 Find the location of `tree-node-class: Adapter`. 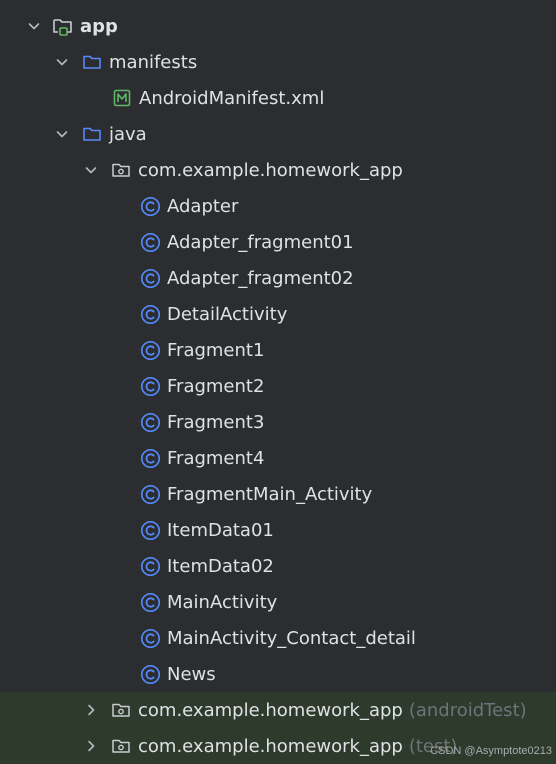

tree-node-class: Adapter is located at coordinates (278, 206).